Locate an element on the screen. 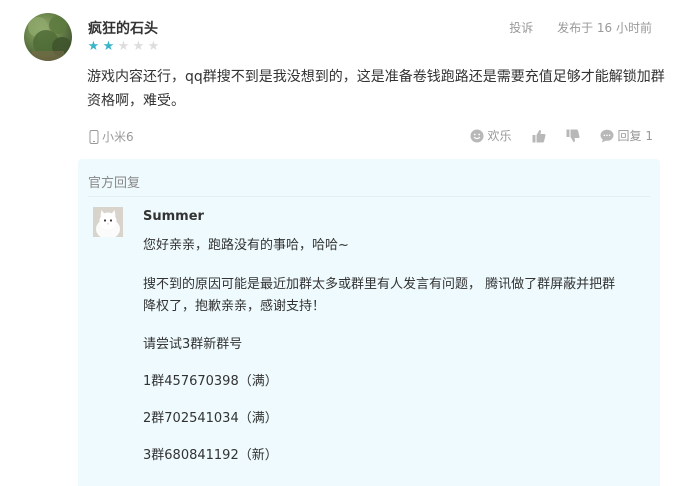 Image resolution: width=684 pixels, height=486 pixels. white-cat-avatar-image is located at coordinates (108, 222).